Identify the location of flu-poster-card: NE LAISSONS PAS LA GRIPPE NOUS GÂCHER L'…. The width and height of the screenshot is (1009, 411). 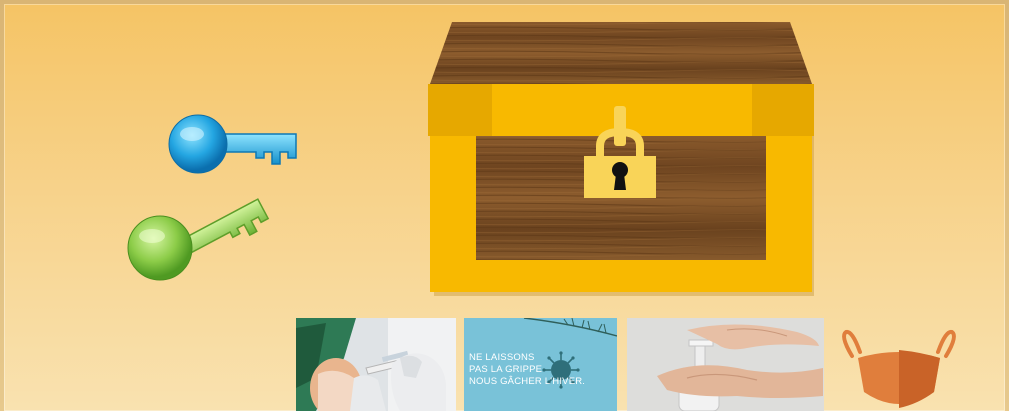
(540, 364).